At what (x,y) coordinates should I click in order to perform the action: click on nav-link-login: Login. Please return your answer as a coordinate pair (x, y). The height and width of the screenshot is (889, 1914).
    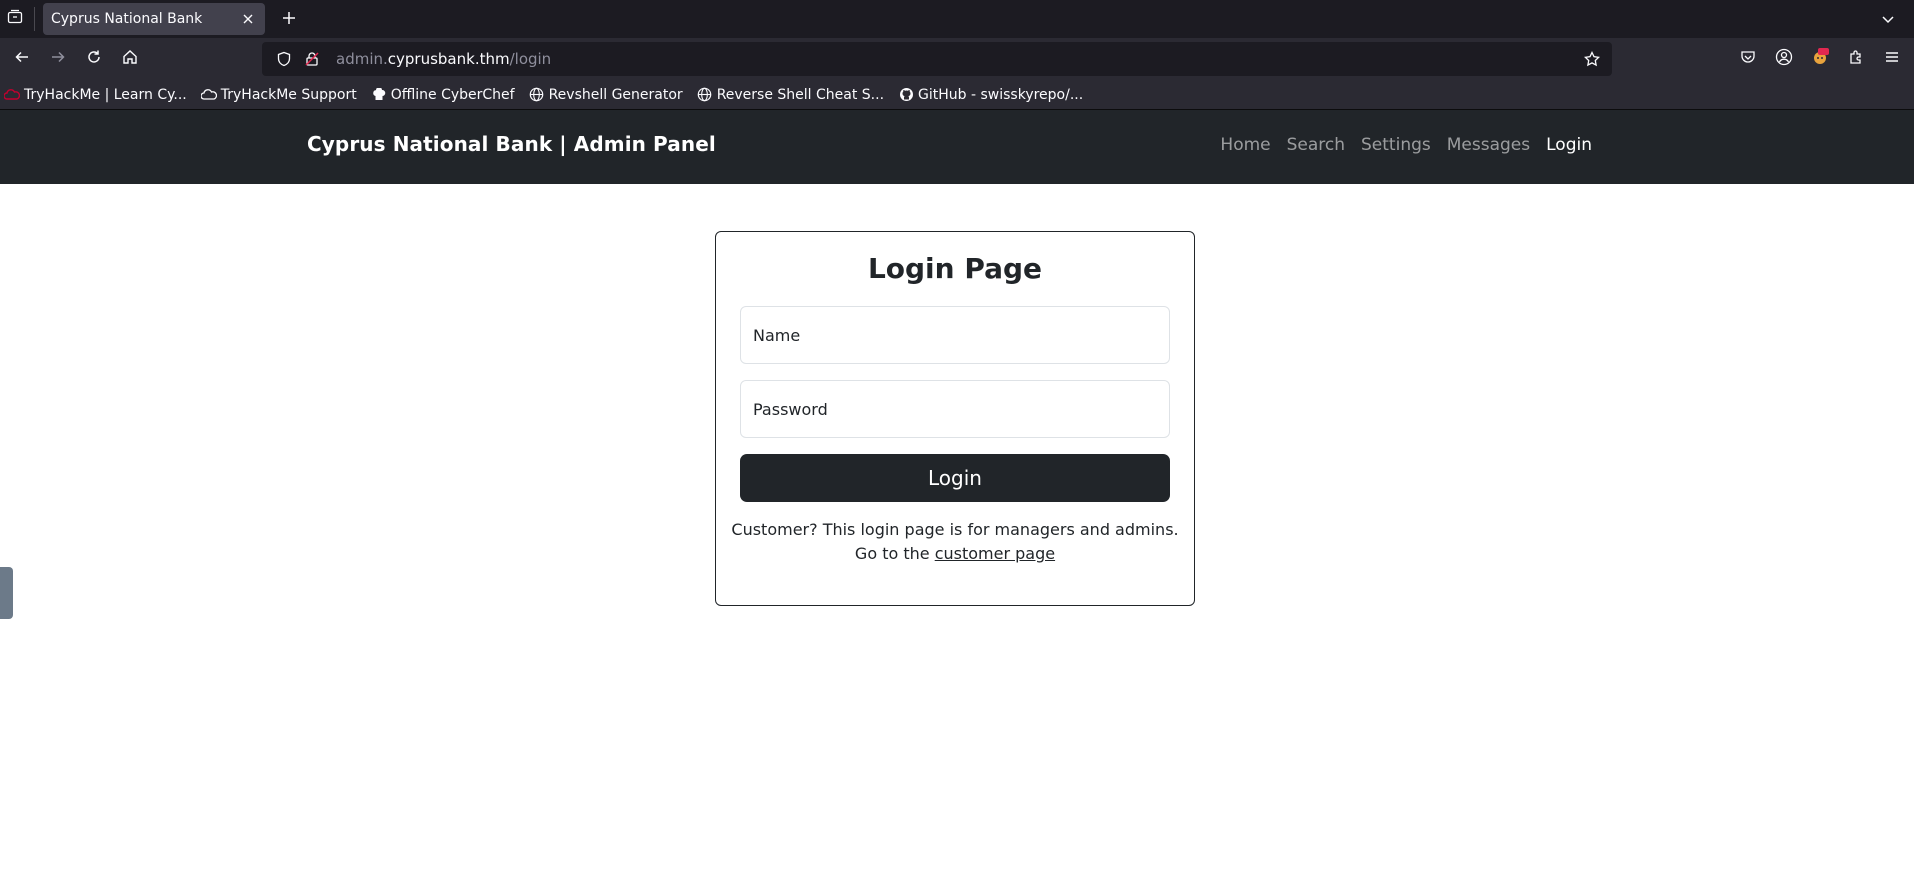
    Looking at the image, I should click on (1569, 145).